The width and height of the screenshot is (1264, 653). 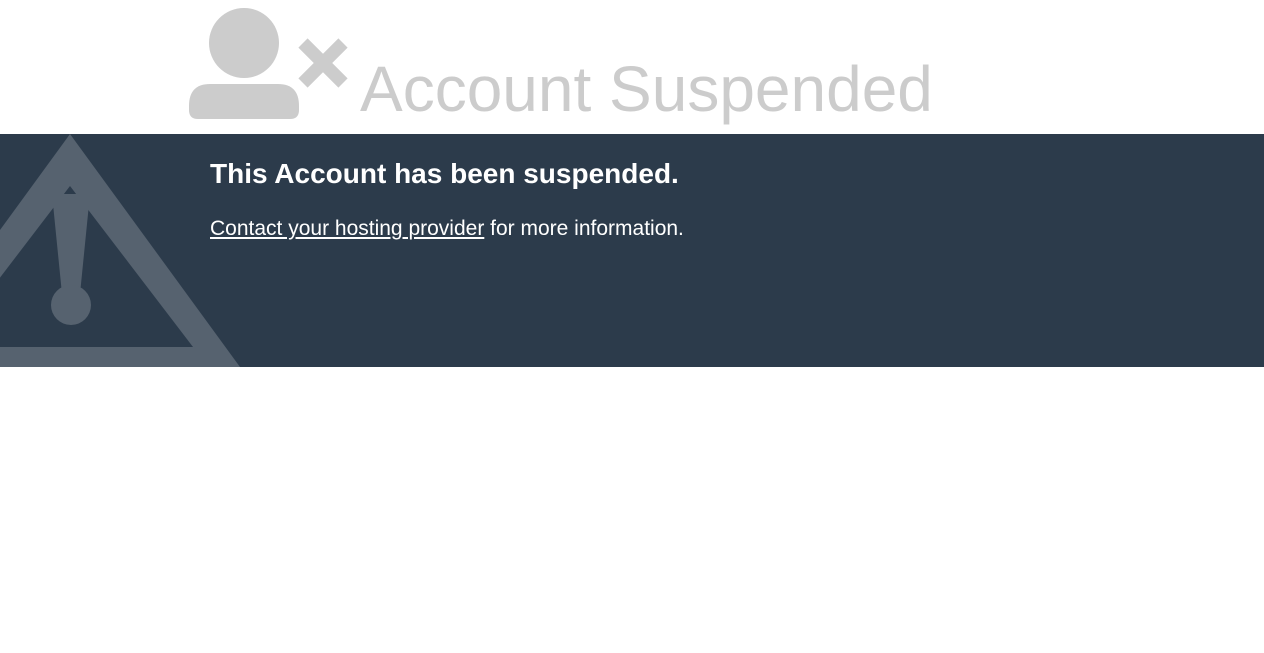 What do you see at coordinates (347, 228) in the screenshot?
I see `contact-hosting-provider-link: Contact your hosting provider` at bounding box center [347, 228].